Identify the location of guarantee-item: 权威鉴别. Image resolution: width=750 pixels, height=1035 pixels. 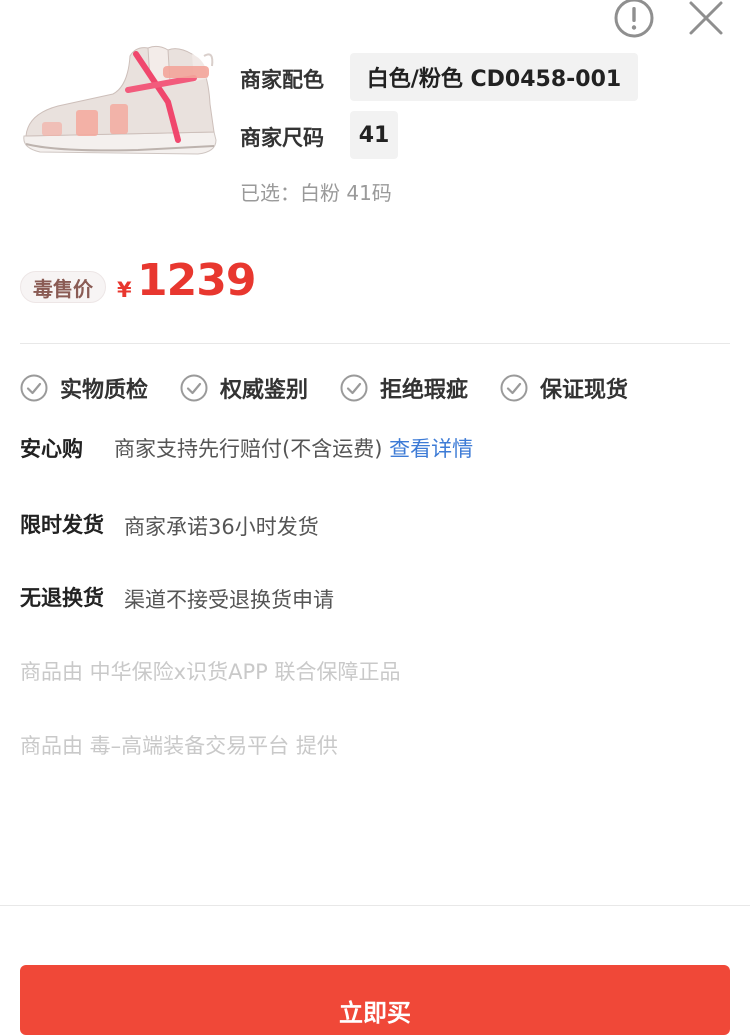
(244, 388).